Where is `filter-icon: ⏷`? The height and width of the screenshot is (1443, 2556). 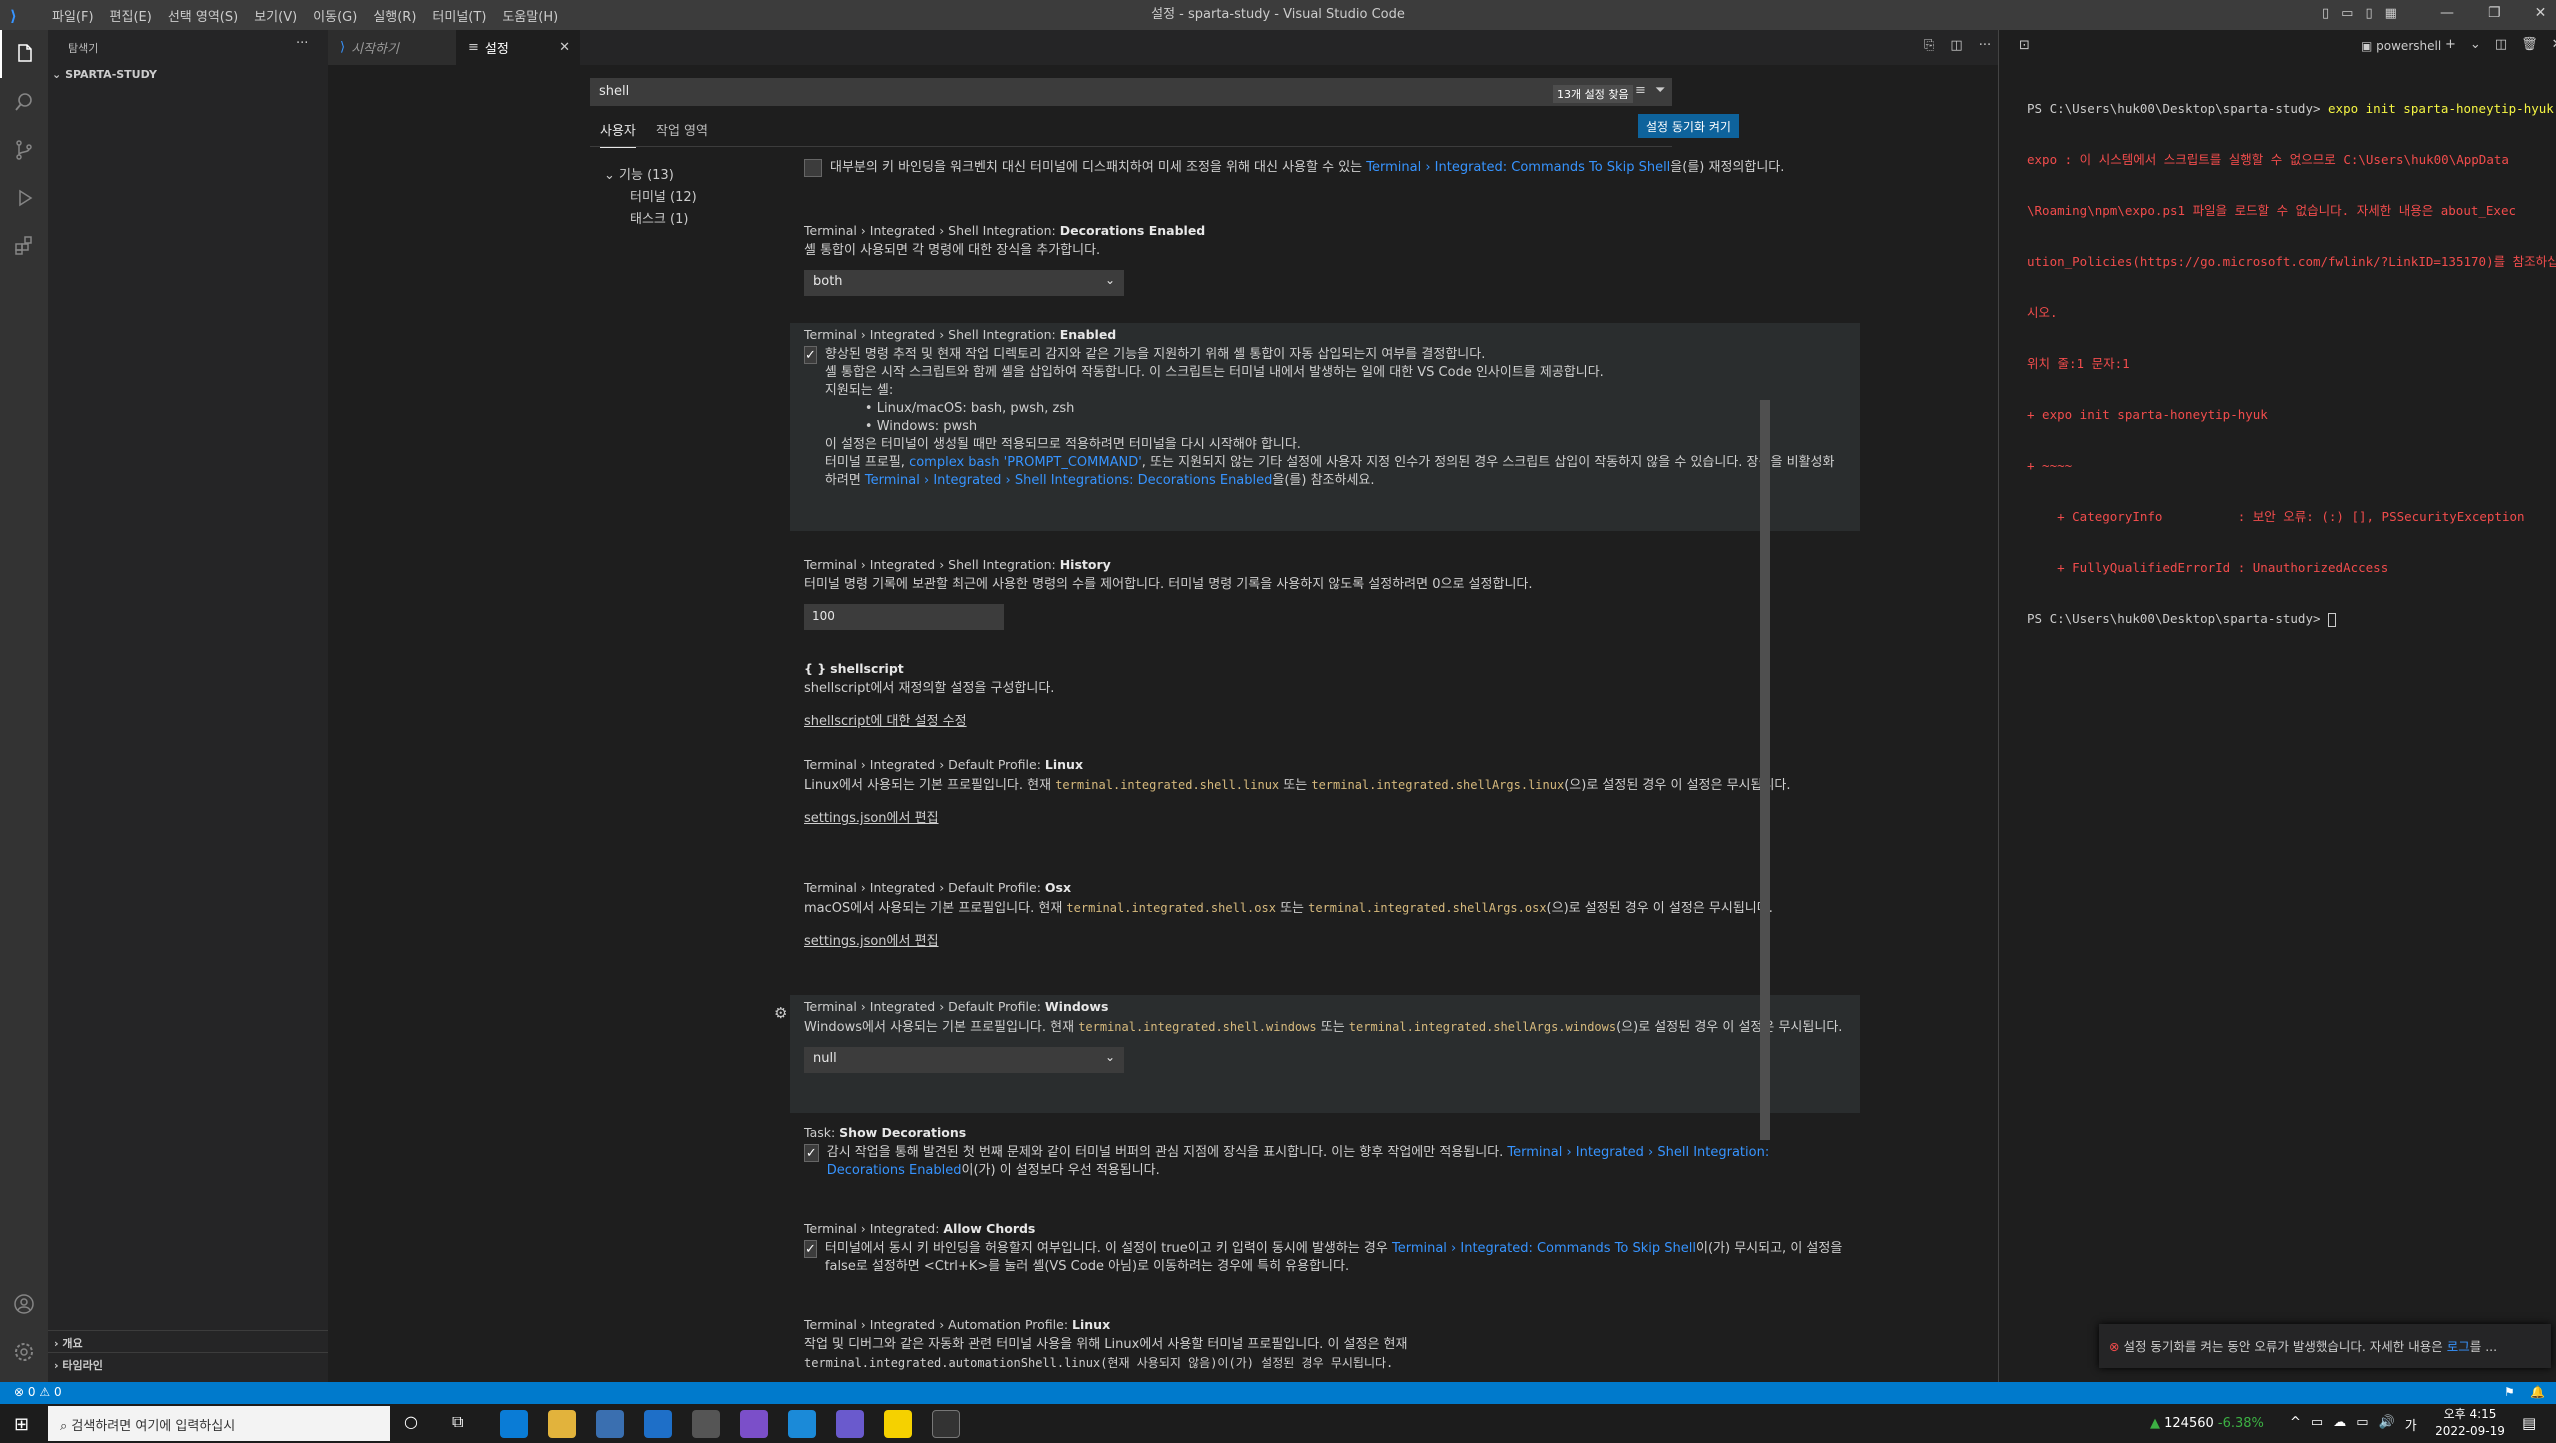 filter-icon: ⏷ is located at coordinates (1660, 90).